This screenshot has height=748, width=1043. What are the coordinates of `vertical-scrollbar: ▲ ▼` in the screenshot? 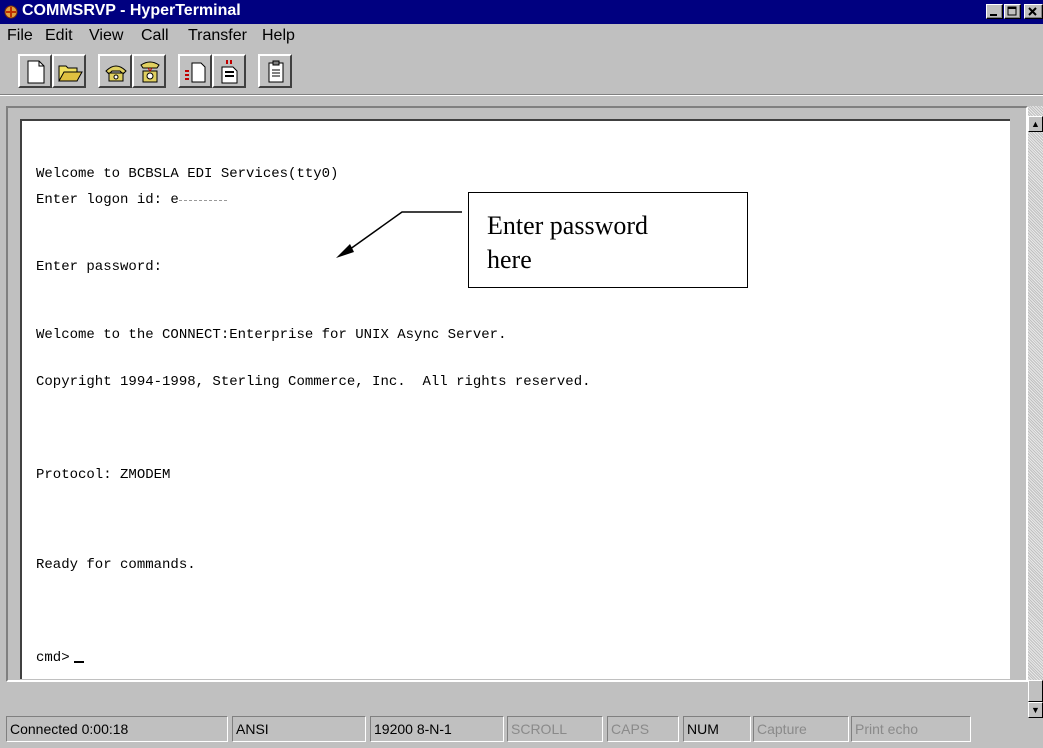 It's located at (1035, 412).